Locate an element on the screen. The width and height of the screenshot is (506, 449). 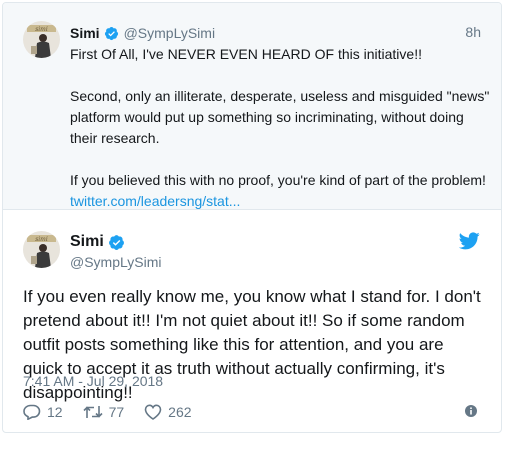
like-count: 262 is located at coordinates (180, 412).